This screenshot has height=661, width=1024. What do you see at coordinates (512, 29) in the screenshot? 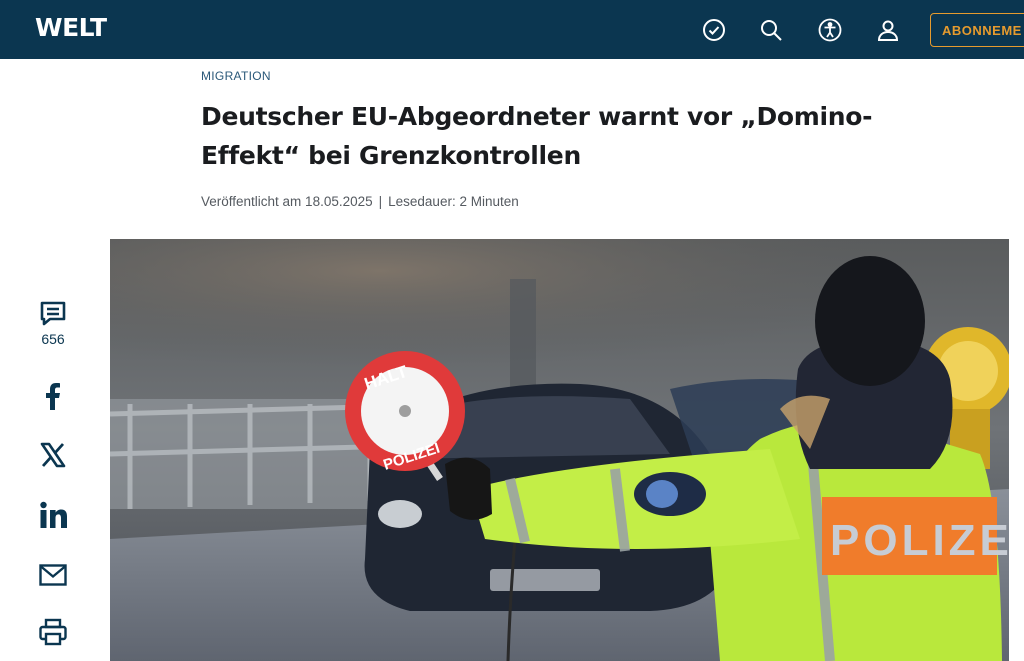
I see `top-navigation-bar: WELT ABONNEME` at bounding box center [512, 29].